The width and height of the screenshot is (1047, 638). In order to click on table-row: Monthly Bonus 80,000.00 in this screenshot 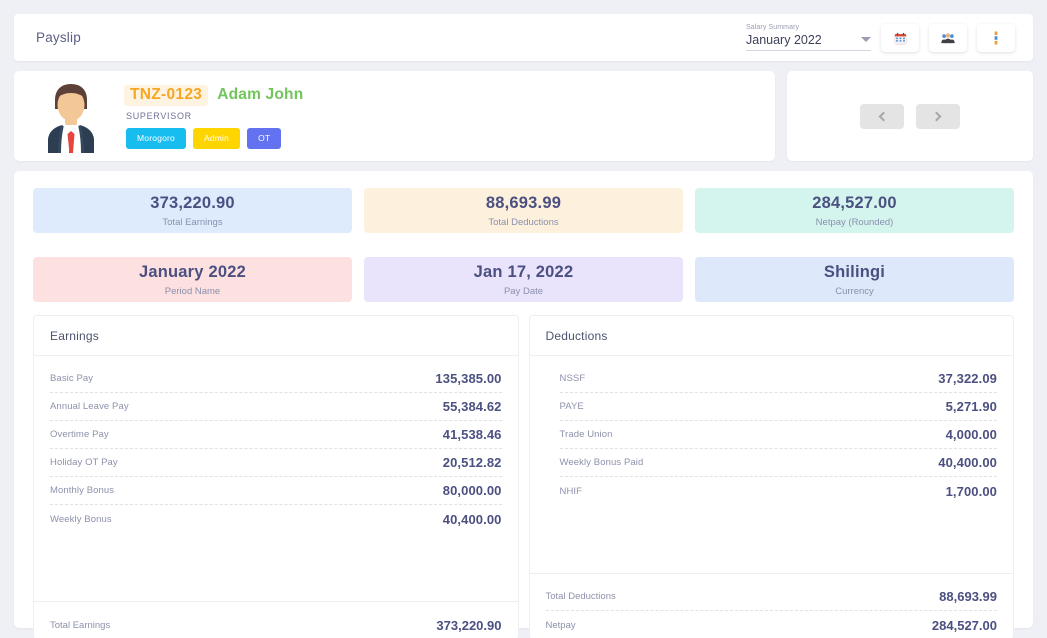, I will do `click(276, 491)`.